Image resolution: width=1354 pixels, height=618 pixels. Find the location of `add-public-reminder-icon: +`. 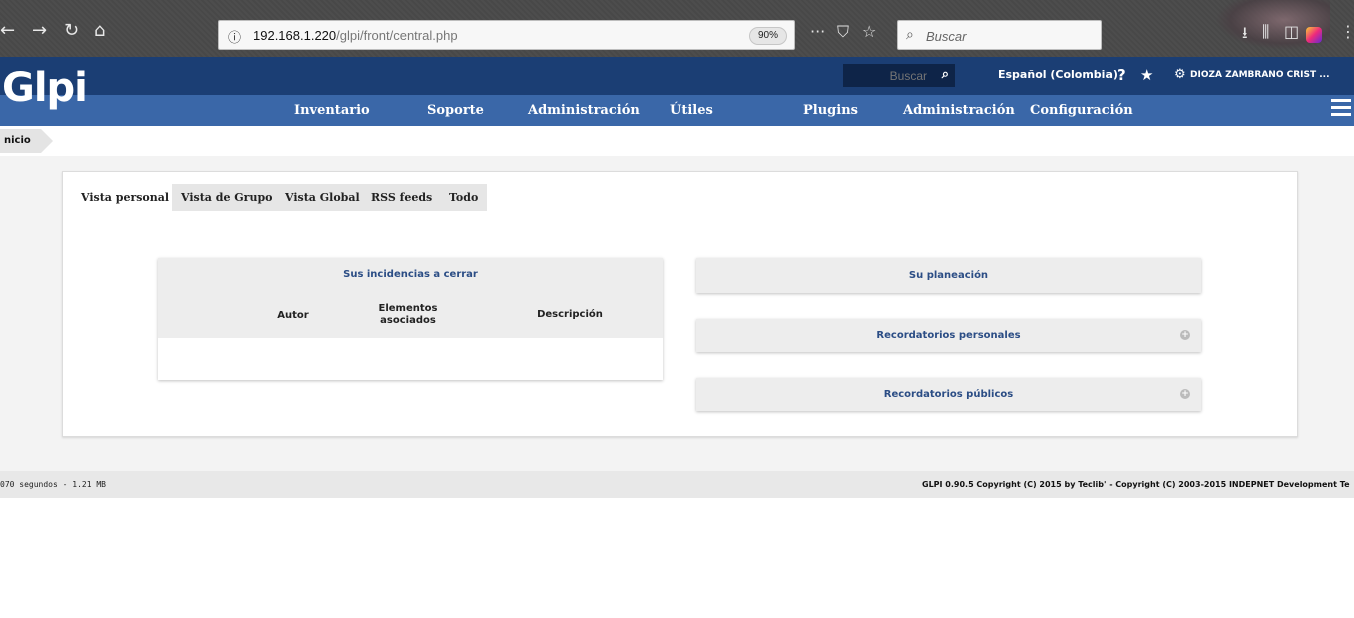

add-public-reminder-icon: + is located at coordinates (1185, 394).